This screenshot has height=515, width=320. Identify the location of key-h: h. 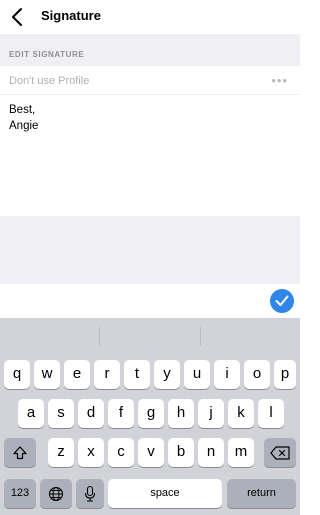
(181, 413).